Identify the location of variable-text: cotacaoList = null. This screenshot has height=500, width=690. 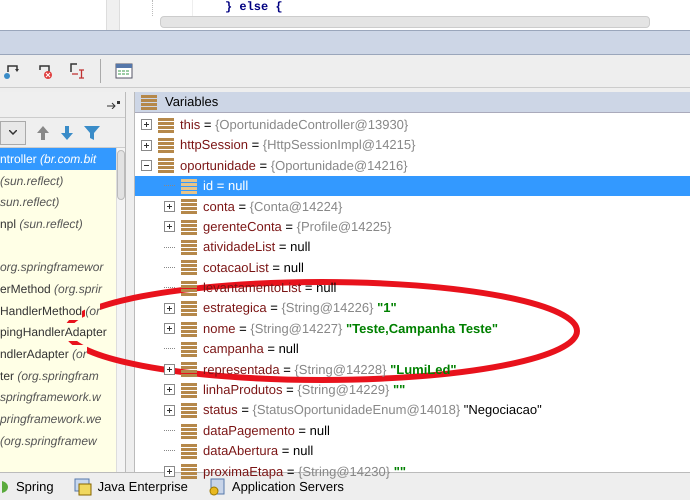
(253, 267).